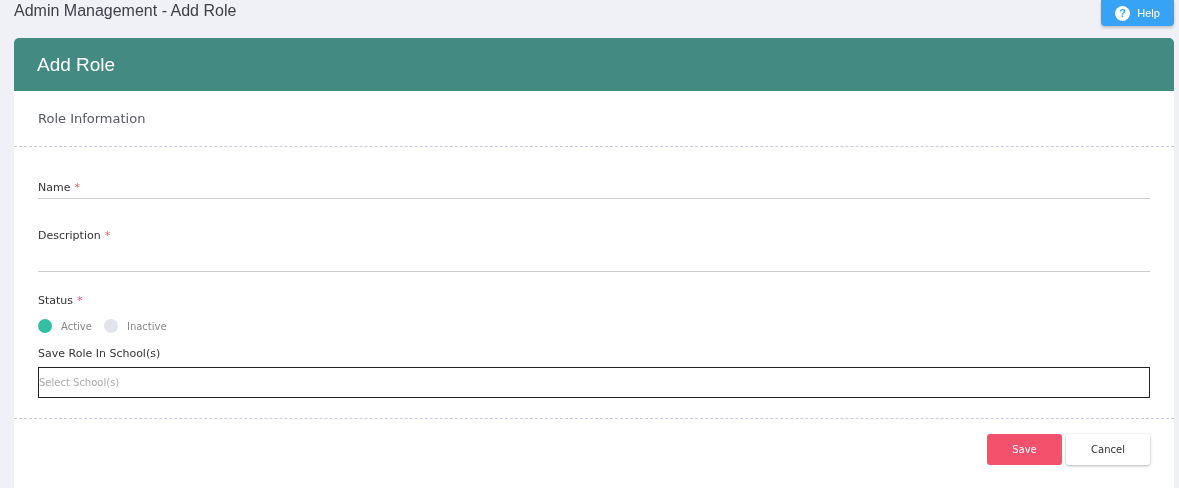 The height and width of the screenshot is (488, 1179). I want to click on card-title: Add Role, so click(76, 64).